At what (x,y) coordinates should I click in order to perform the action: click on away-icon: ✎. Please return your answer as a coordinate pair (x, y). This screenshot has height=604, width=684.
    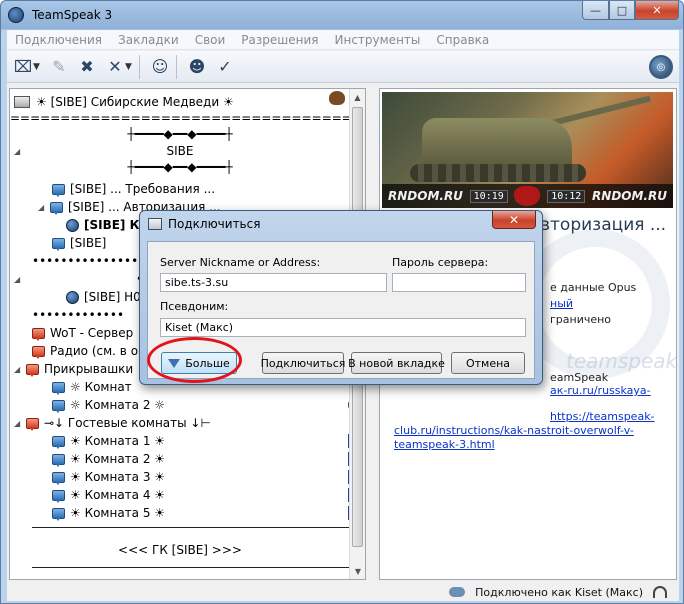
    Looking at the image, I should click on (59, 67).